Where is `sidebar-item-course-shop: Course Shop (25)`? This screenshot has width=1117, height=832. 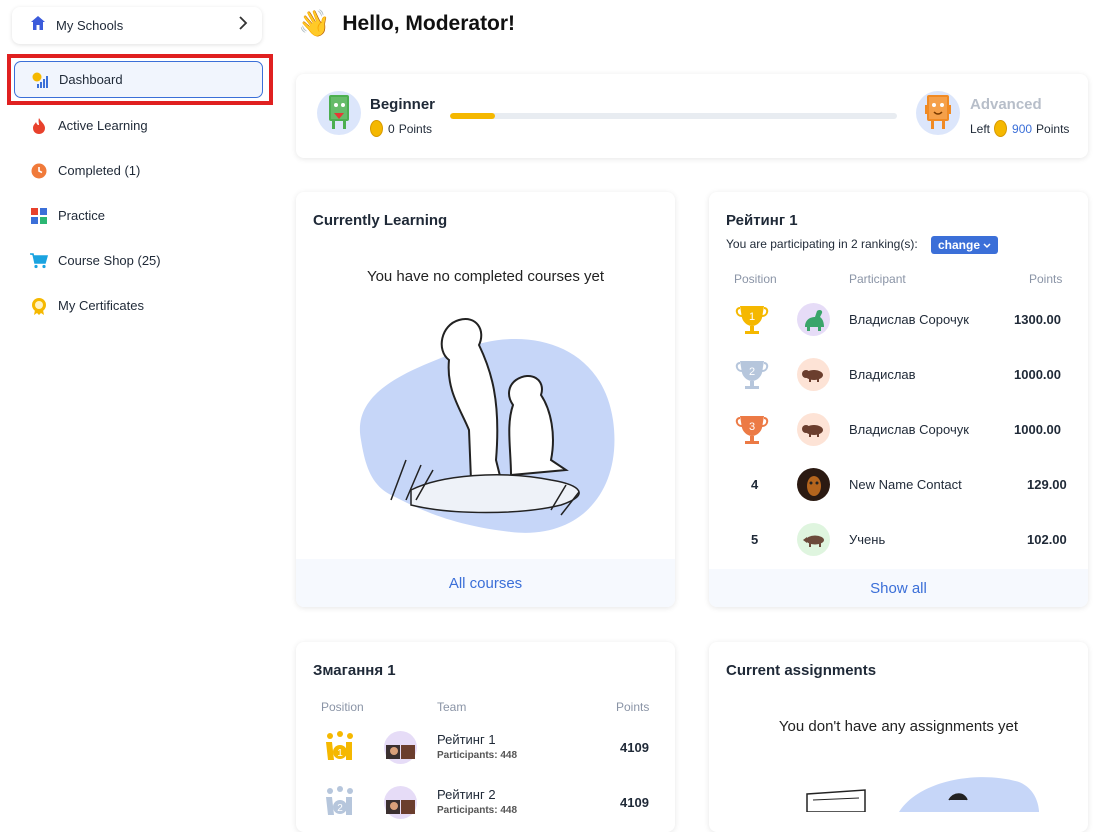 sidebar-item-course-shop: Course Shop (25) is located at coordinates (138, 260).